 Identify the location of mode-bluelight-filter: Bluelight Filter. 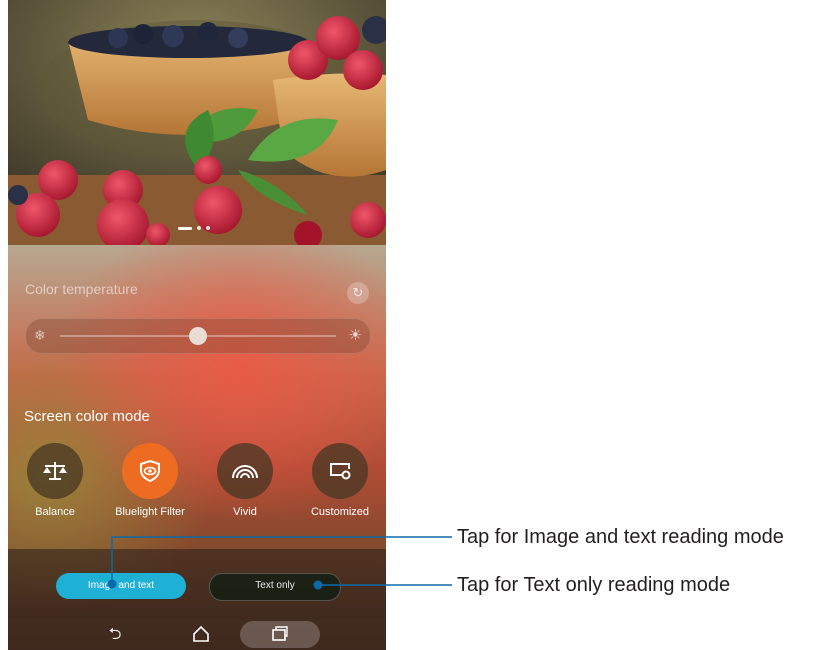
(150, 481).